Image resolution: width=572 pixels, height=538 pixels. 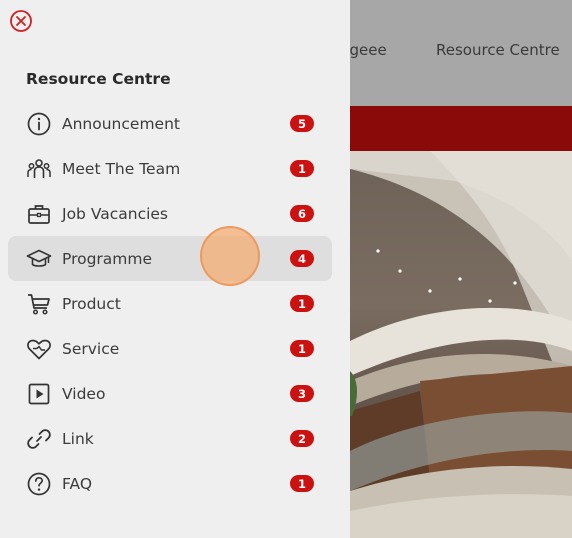 What do you see at coordinates (302, 123) in the screenshot?
I see `count-badge: 5` at bounding box center [302, 123].